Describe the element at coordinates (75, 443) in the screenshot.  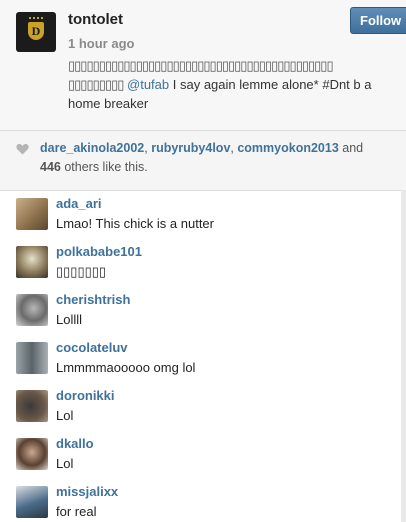
I see `comment-username: dkallo` at that location.